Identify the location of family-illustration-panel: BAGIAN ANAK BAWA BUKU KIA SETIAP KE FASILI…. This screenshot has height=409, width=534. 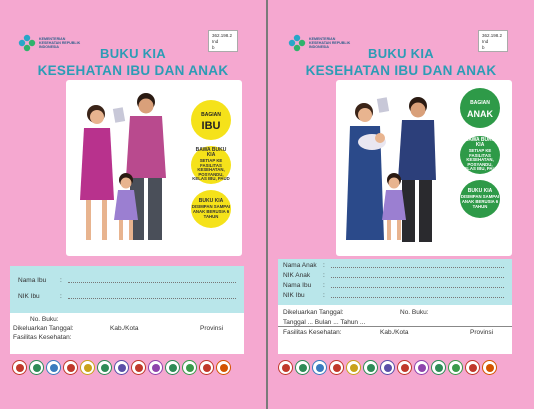
(424, 168).